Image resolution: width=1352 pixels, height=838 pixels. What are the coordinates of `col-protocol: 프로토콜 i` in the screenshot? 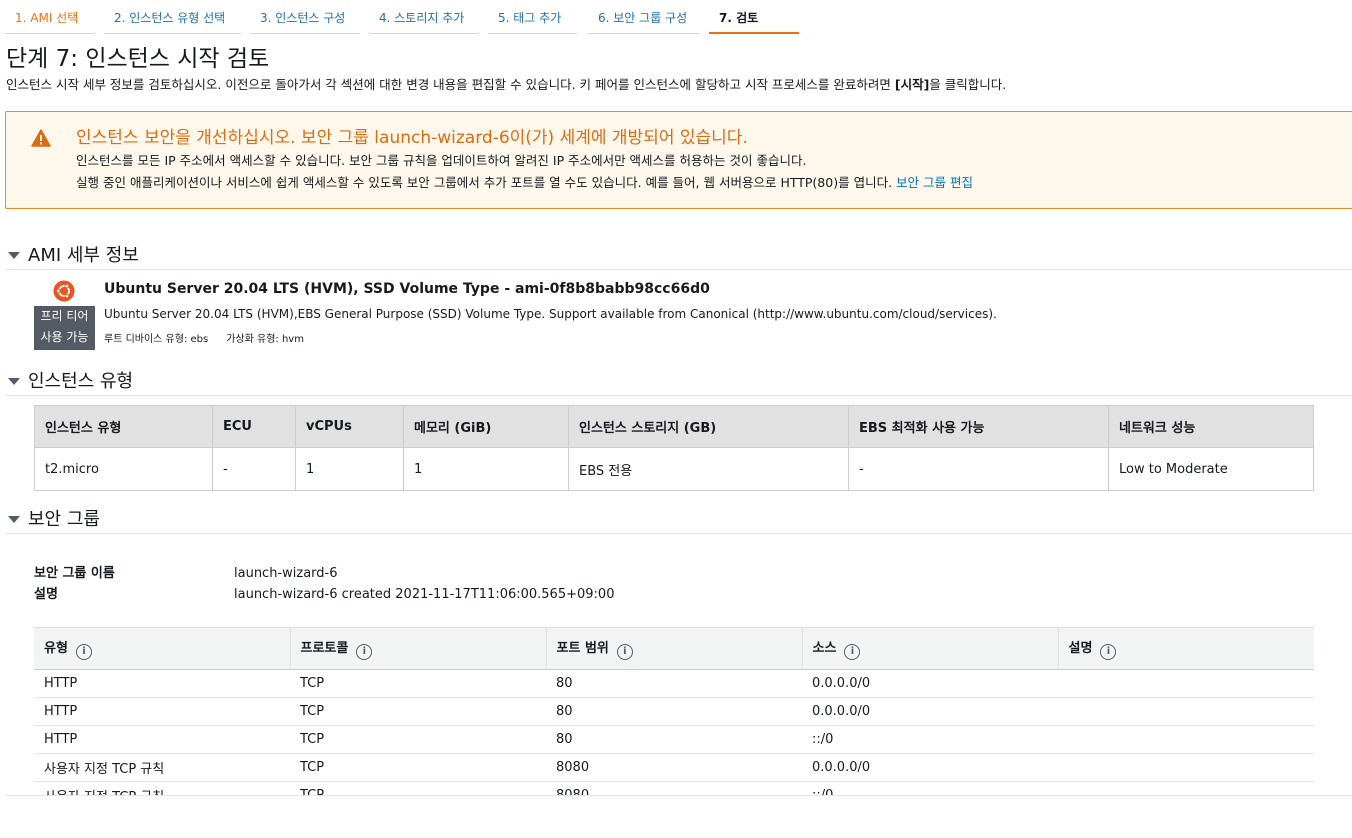 It's located at (418, 648).